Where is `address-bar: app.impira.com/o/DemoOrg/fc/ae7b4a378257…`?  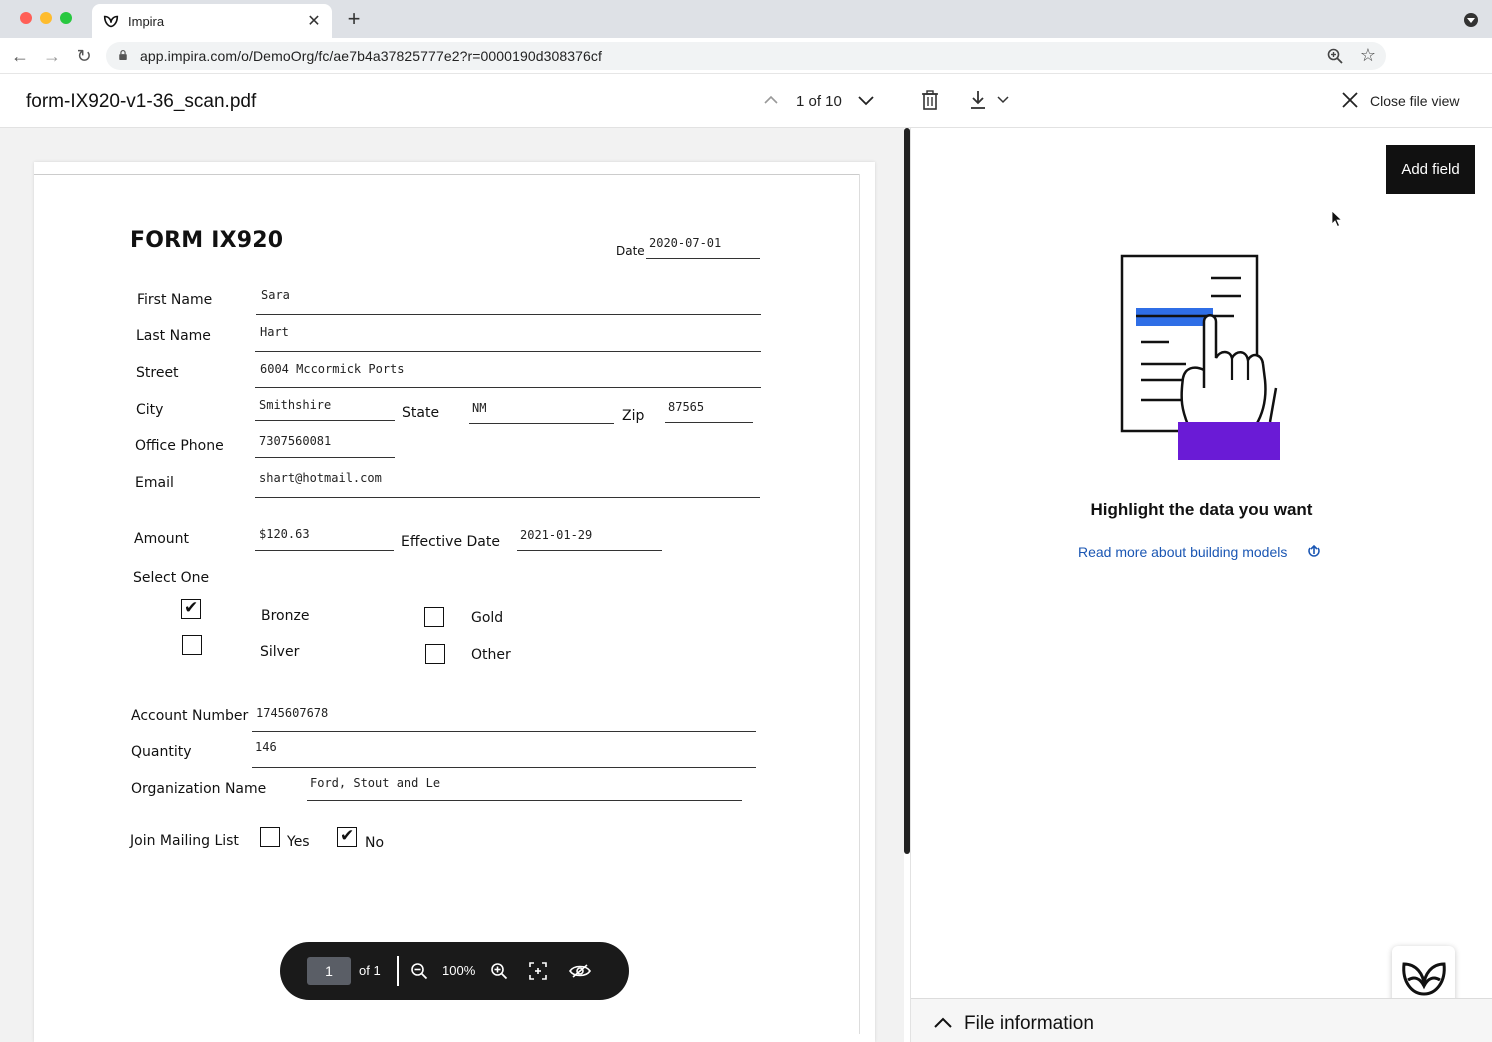 address-bar: app.impira.com/o/DemoOrg/fc/ae7b4a378257… is located at coordinates (746, 56).